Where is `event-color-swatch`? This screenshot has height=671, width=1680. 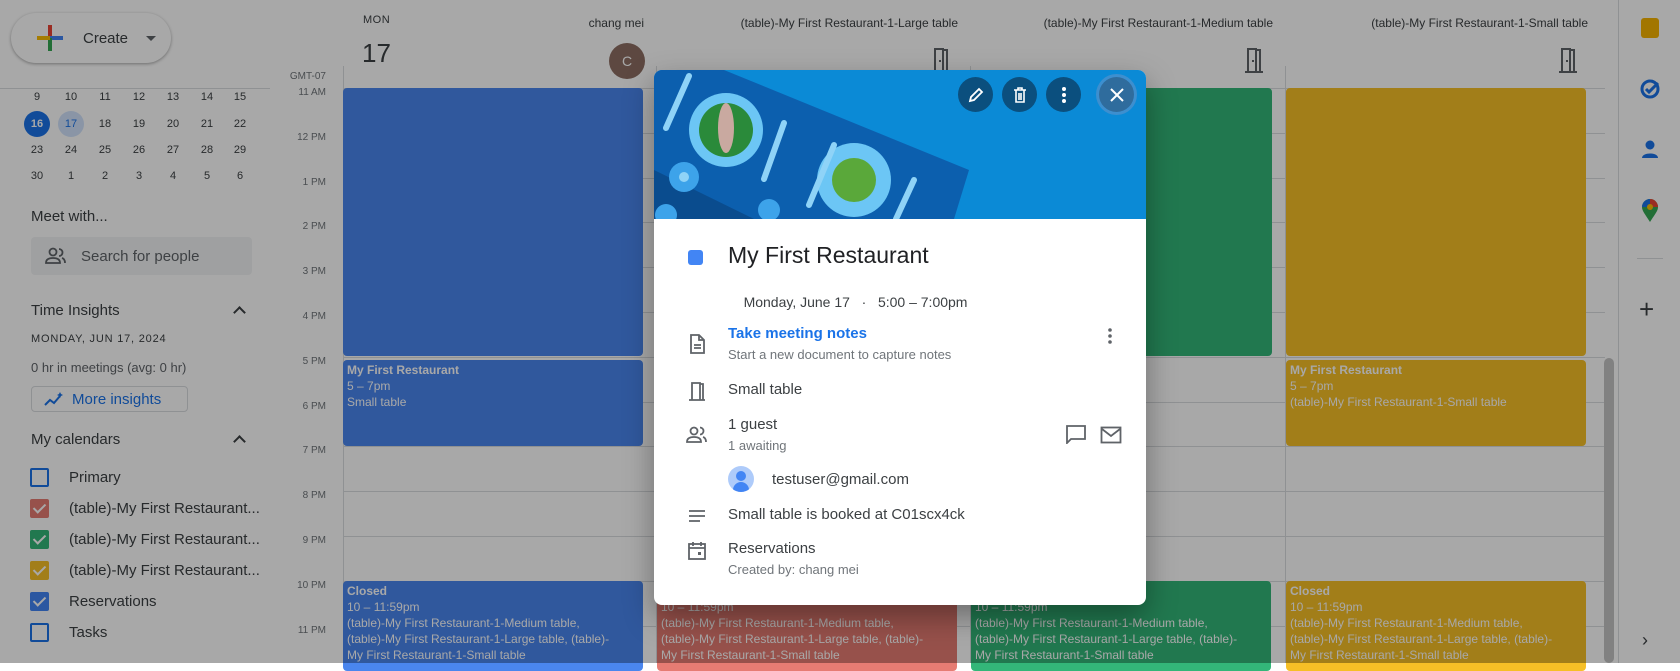 event-color-swatch is located at coordinates (695, 257).